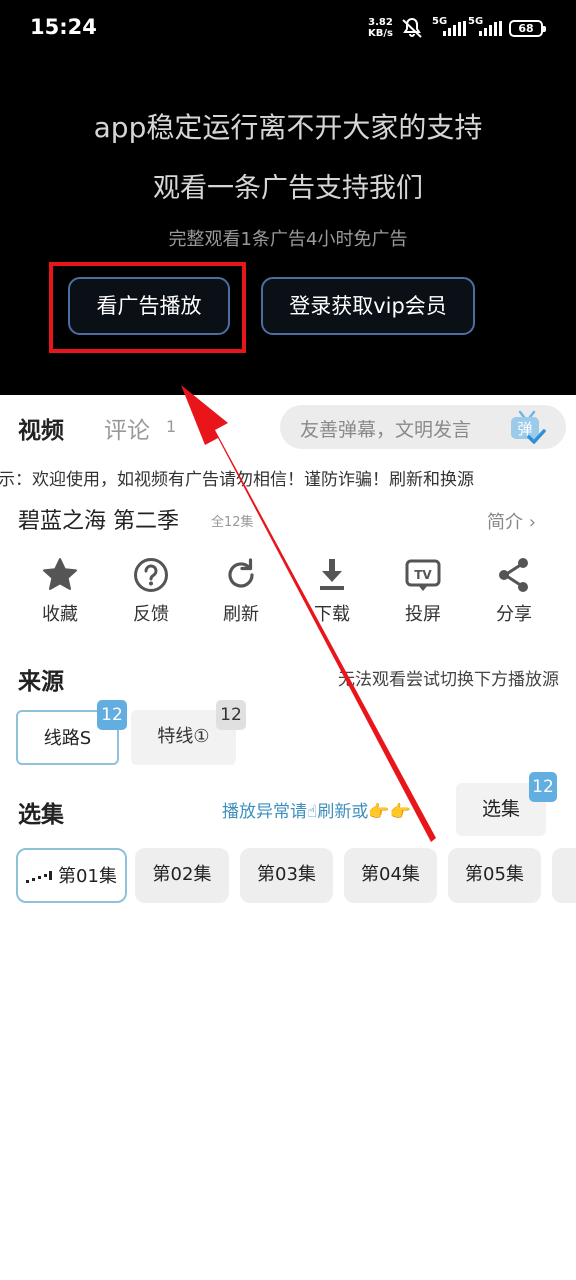 Image resolution: width=576 pixels, height=1280 pixels. I want to click on episode-total: 全12集, so click(232, 522).